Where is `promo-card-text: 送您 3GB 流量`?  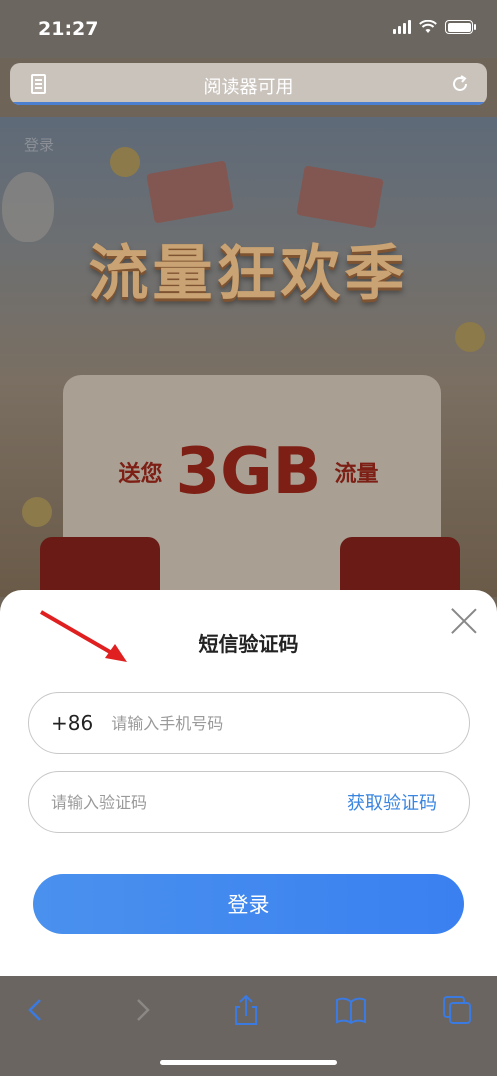 promo-card-text: 送您 3GB 流量 is located at coordinates (248, 472).